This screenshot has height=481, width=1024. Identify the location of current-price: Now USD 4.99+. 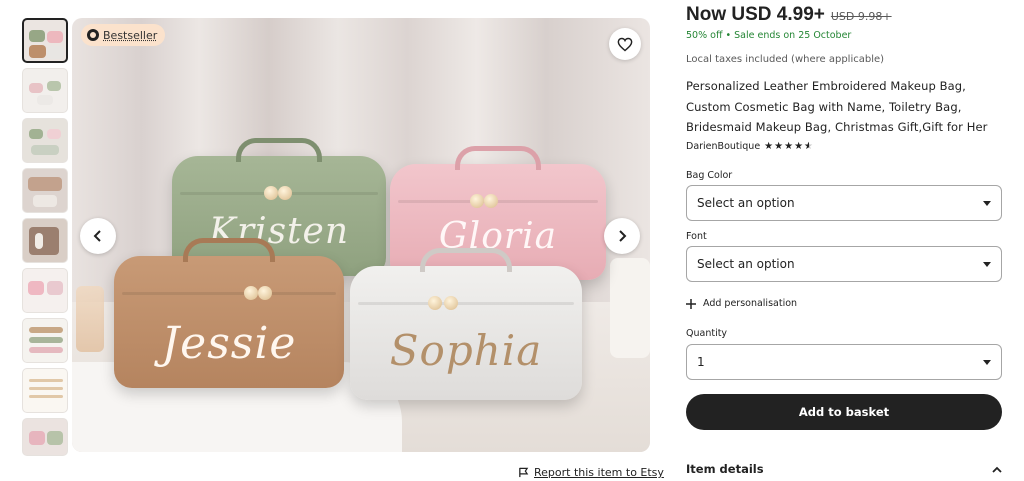
(755, 14).